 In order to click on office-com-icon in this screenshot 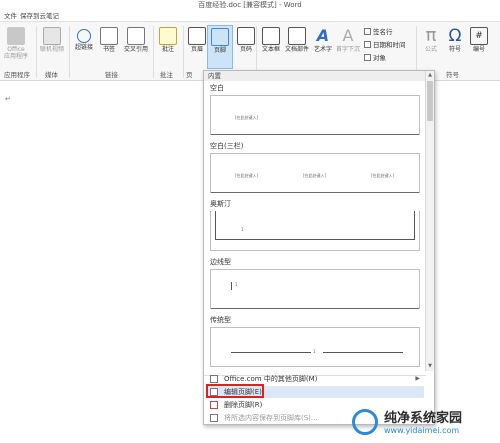, I will do `click(214, 379)`.